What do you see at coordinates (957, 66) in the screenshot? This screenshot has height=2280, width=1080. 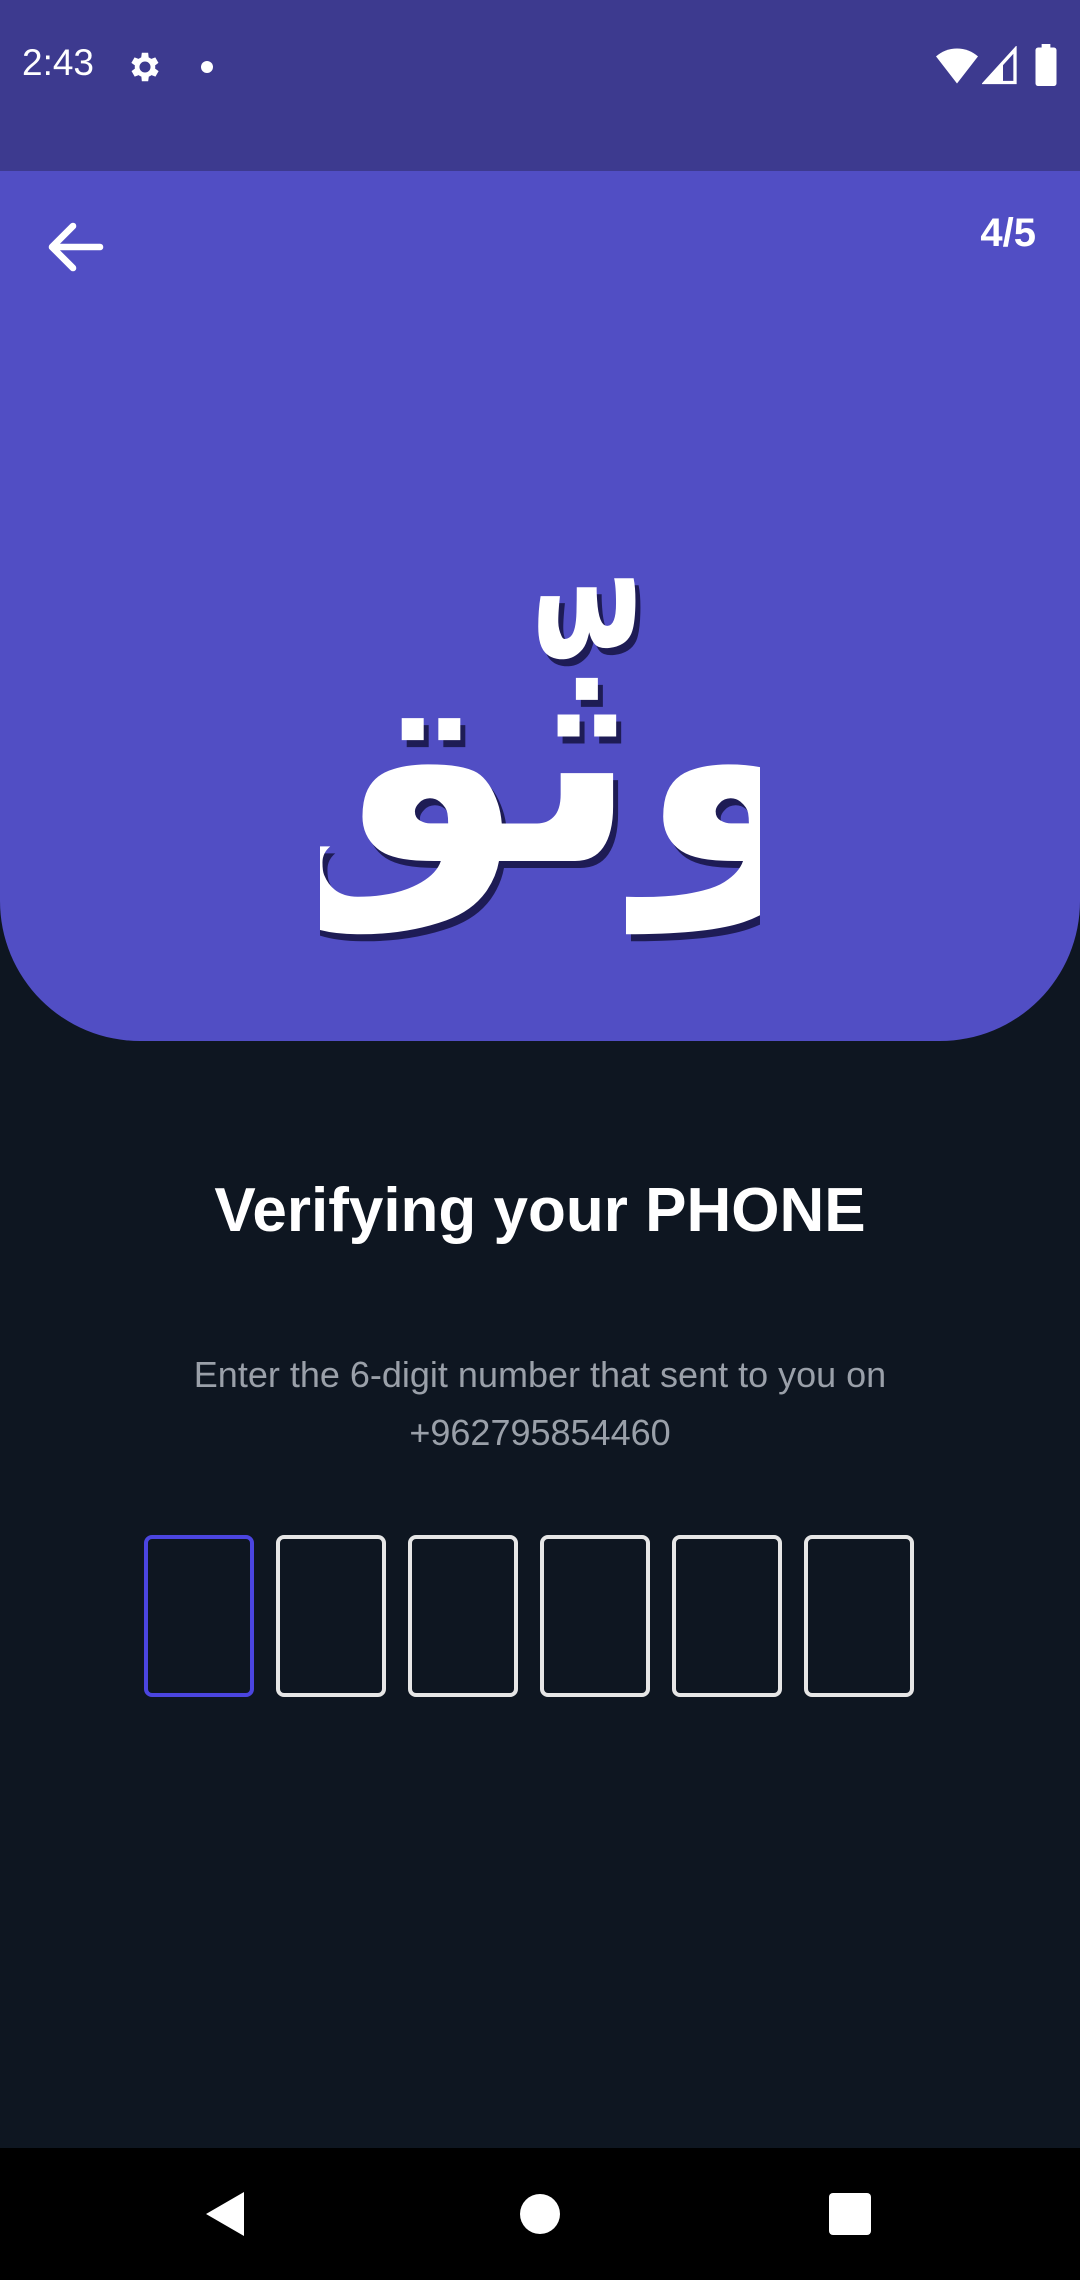 I see `wifi-icon` at bounding box center [957, 66].